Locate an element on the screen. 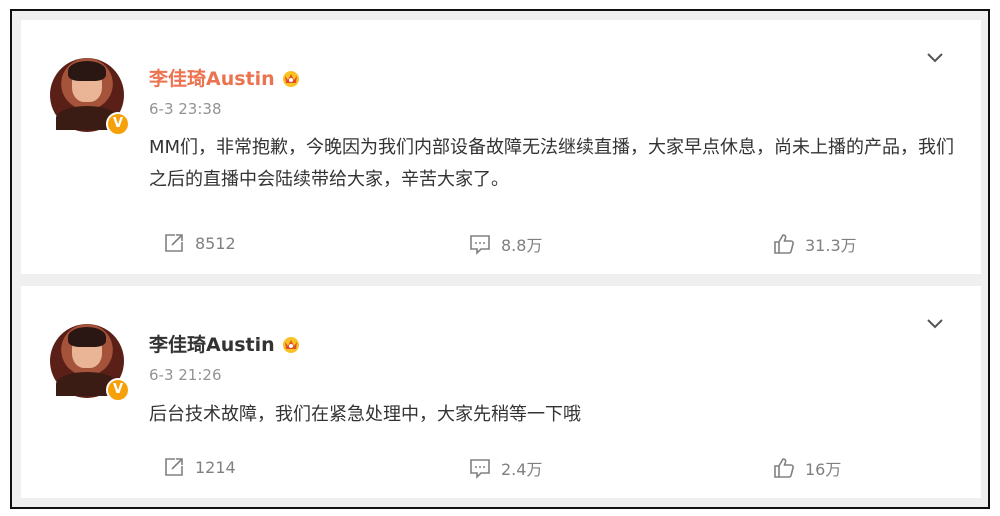 This screenshot has width=1000, height=516. post-actions: 8512 8.8万 31.3万 is located at coordinates (501, 247).